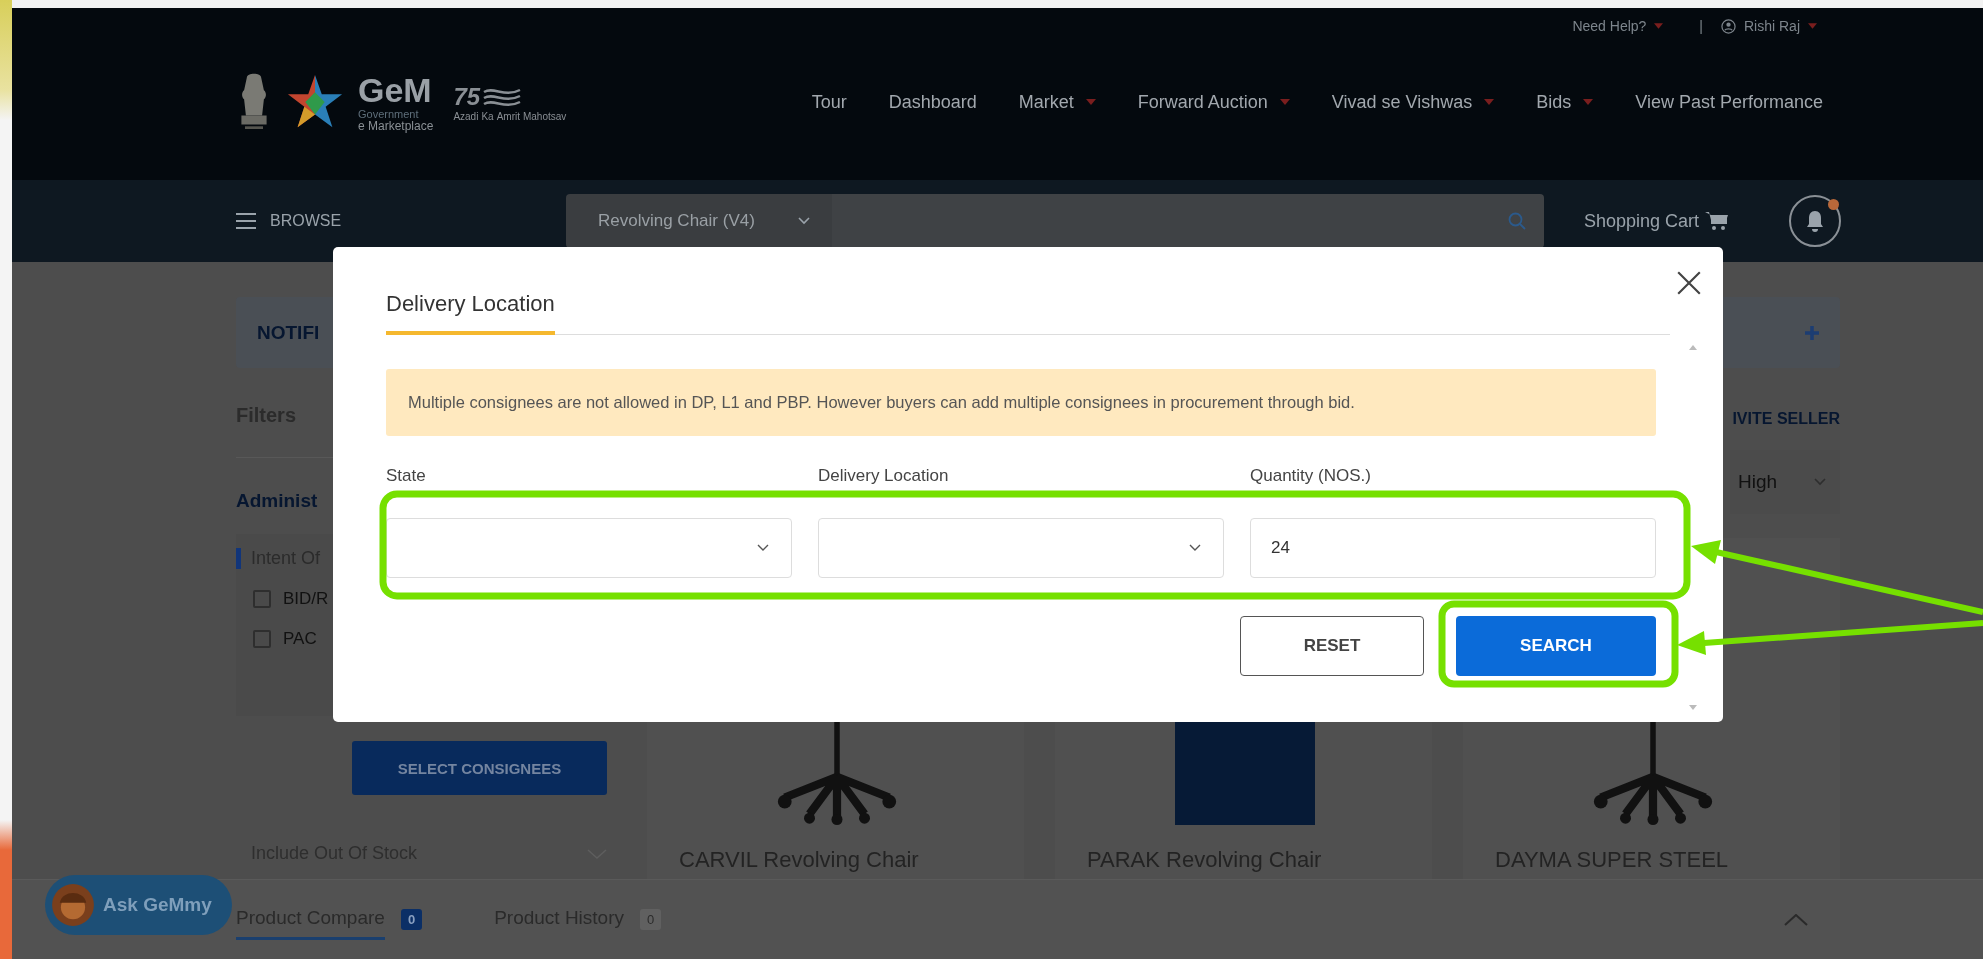 The width and height of the screenshot is (1983, 959). What do you see at coordinates (508, 116) in the screenshot?
I see `badge-word: Amrit` at bounding box center [508, 116].